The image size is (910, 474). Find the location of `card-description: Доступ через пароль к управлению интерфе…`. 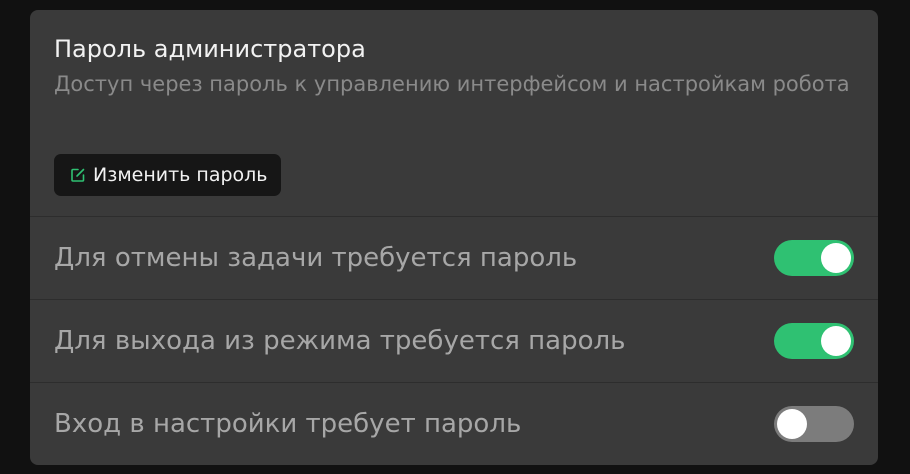

card-description: Доступ через пароль к управлению интерфе… is located at coordinates (452, 84).